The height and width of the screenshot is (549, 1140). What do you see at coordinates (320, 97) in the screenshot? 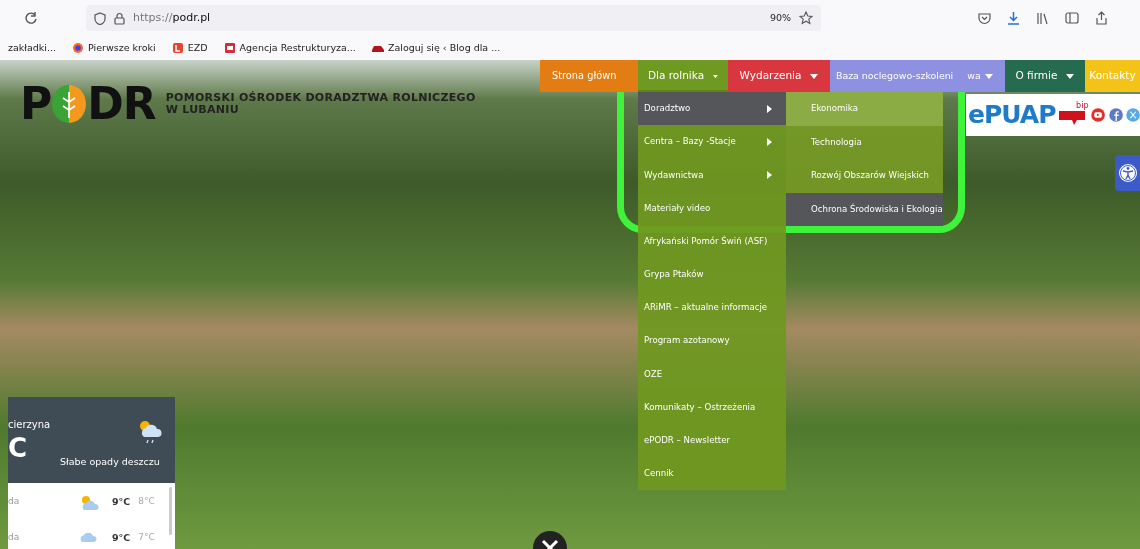
I see `organization-name: POMORSKI OŚRODEK DORADZTWA ROLNICZEGO` at bounding box center [320, 97].